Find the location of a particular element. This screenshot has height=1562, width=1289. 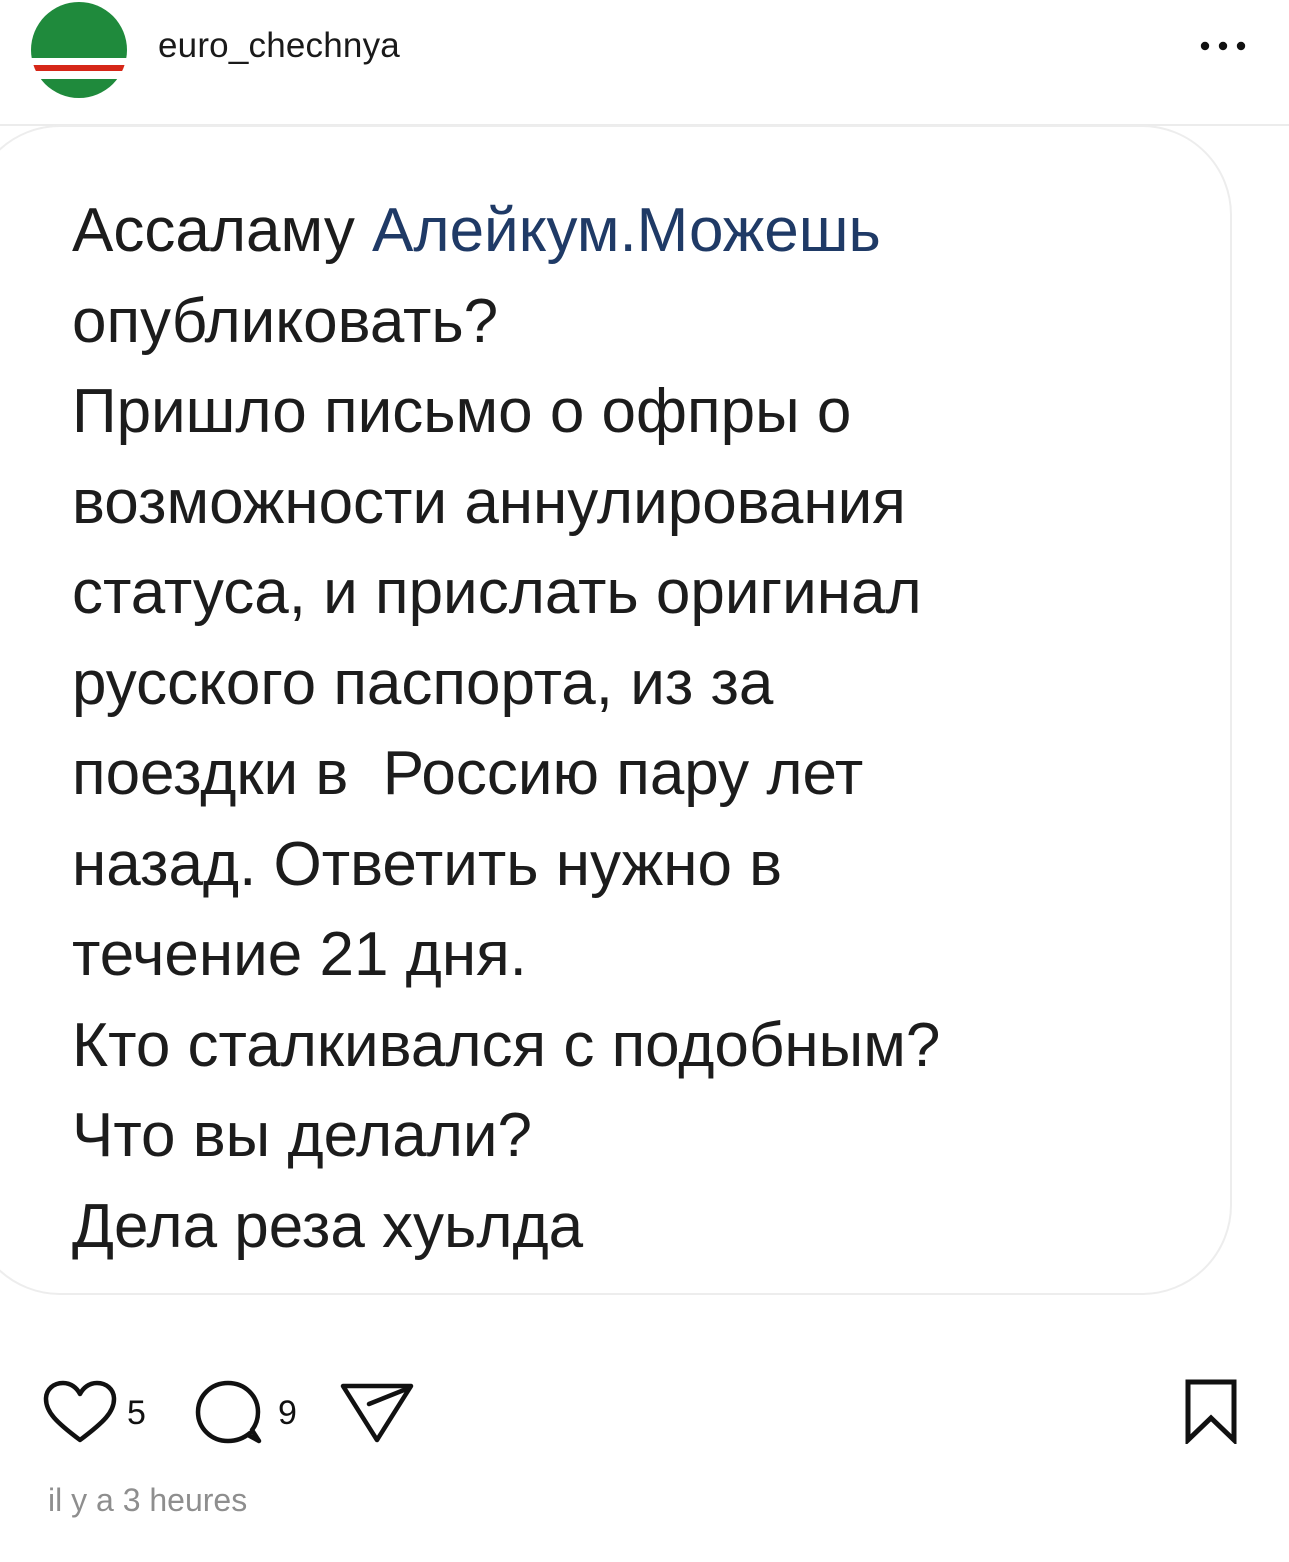

text-line: статуса, и прислать оригинал is located at coordinates (497, 592).